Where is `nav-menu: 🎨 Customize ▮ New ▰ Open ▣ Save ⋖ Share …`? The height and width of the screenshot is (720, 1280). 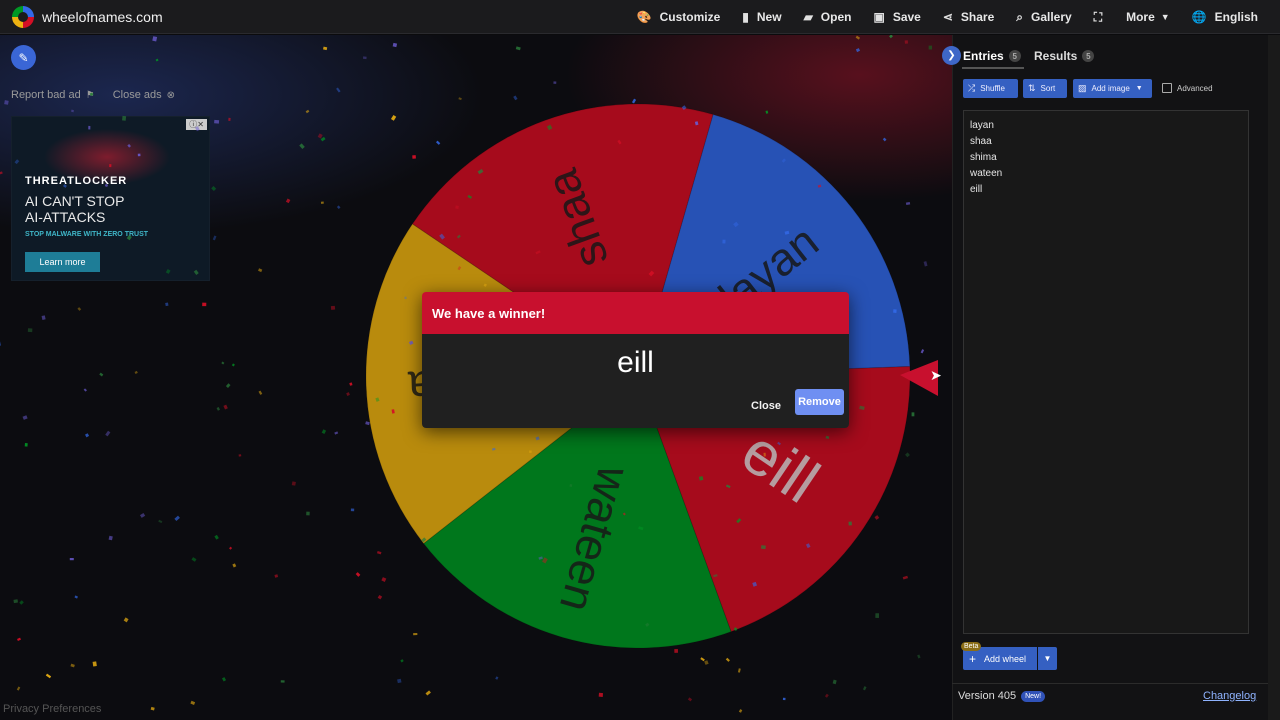
nav-menu: 🎨 Customize ▮ New ▰ Open ▣ Save ⋖ Share … is located at coordinates (958, 17).